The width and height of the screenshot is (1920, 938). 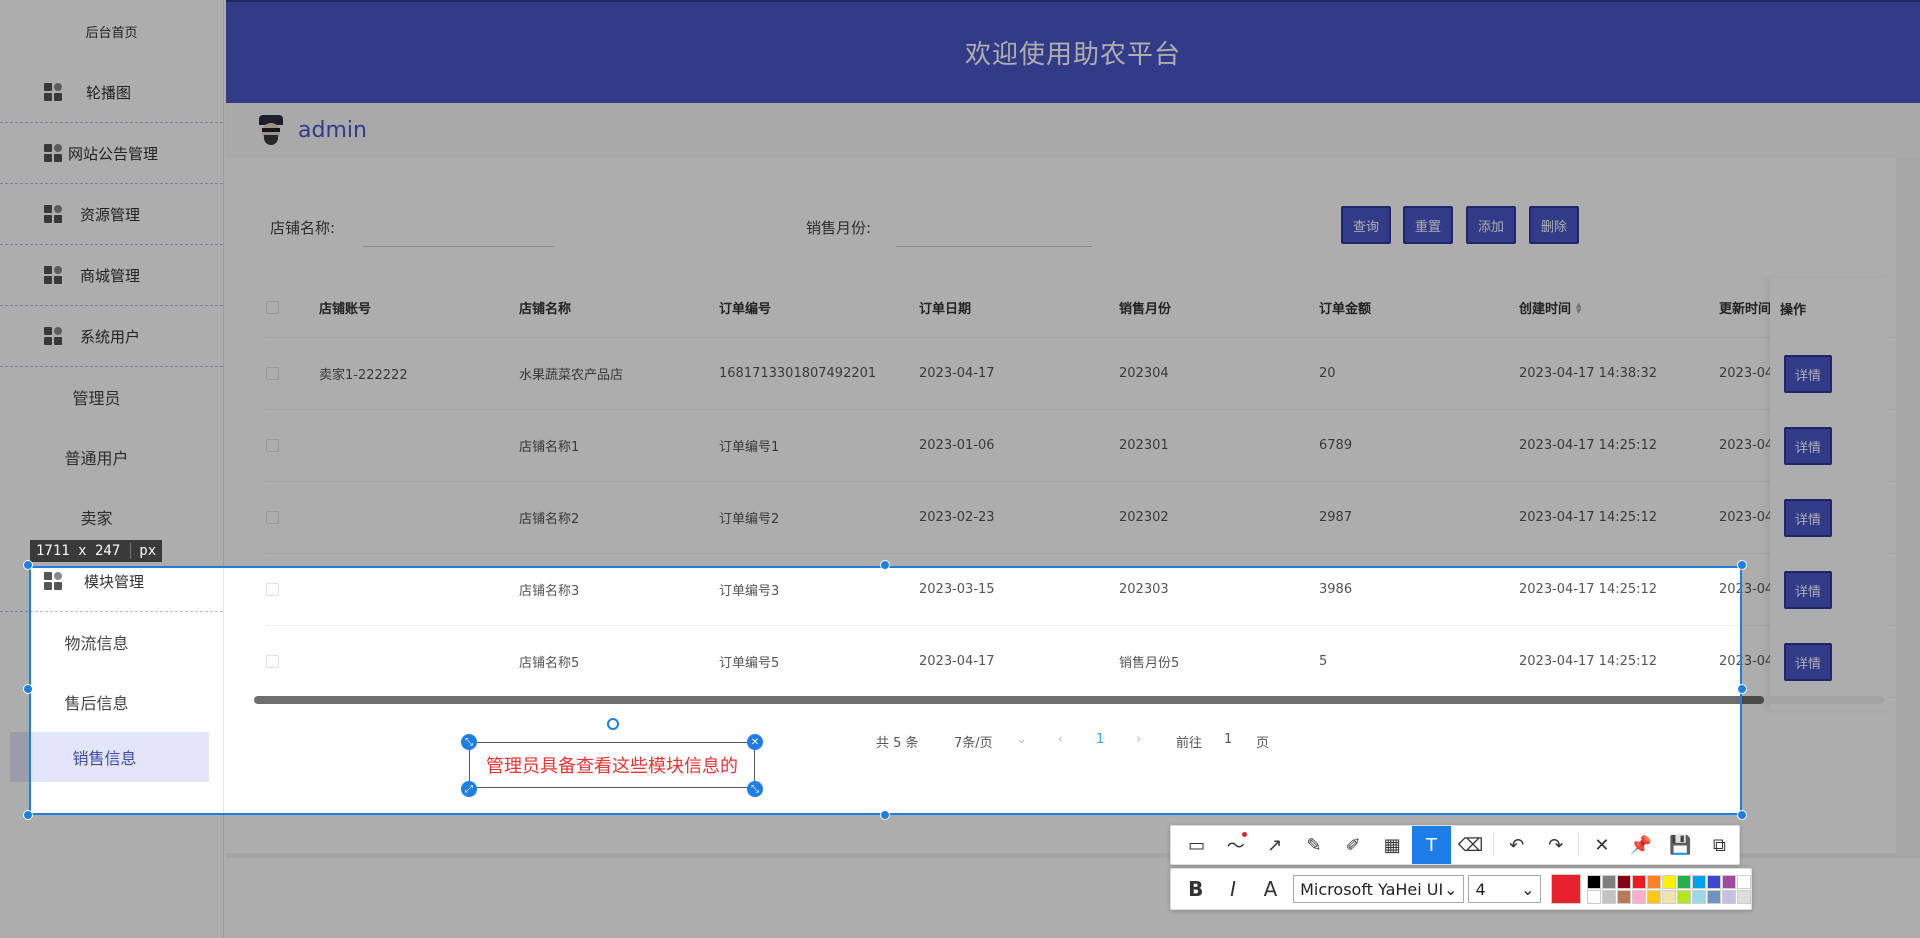 What do you see at coordinates (111, 92) in the screenshot?
I see `sidebar-item-carousel: 轮播图` at bounding box center [111, 92].